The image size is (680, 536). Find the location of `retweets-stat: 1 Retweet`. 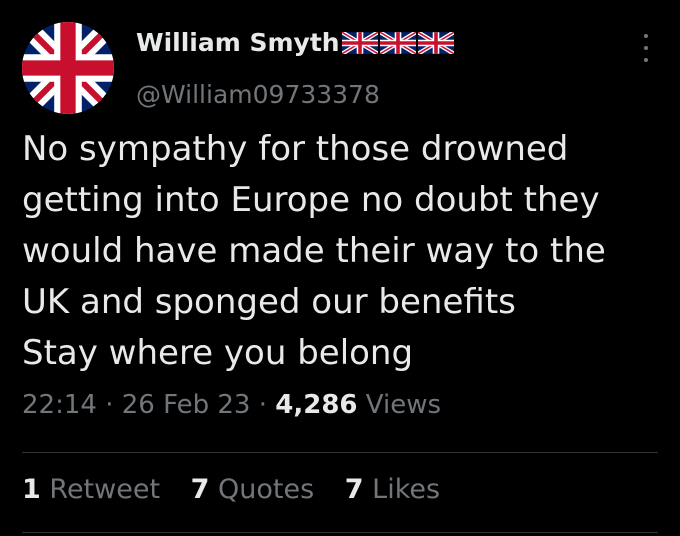

retweets-stat: 1 Retweet is located at coordinates (91, 489).